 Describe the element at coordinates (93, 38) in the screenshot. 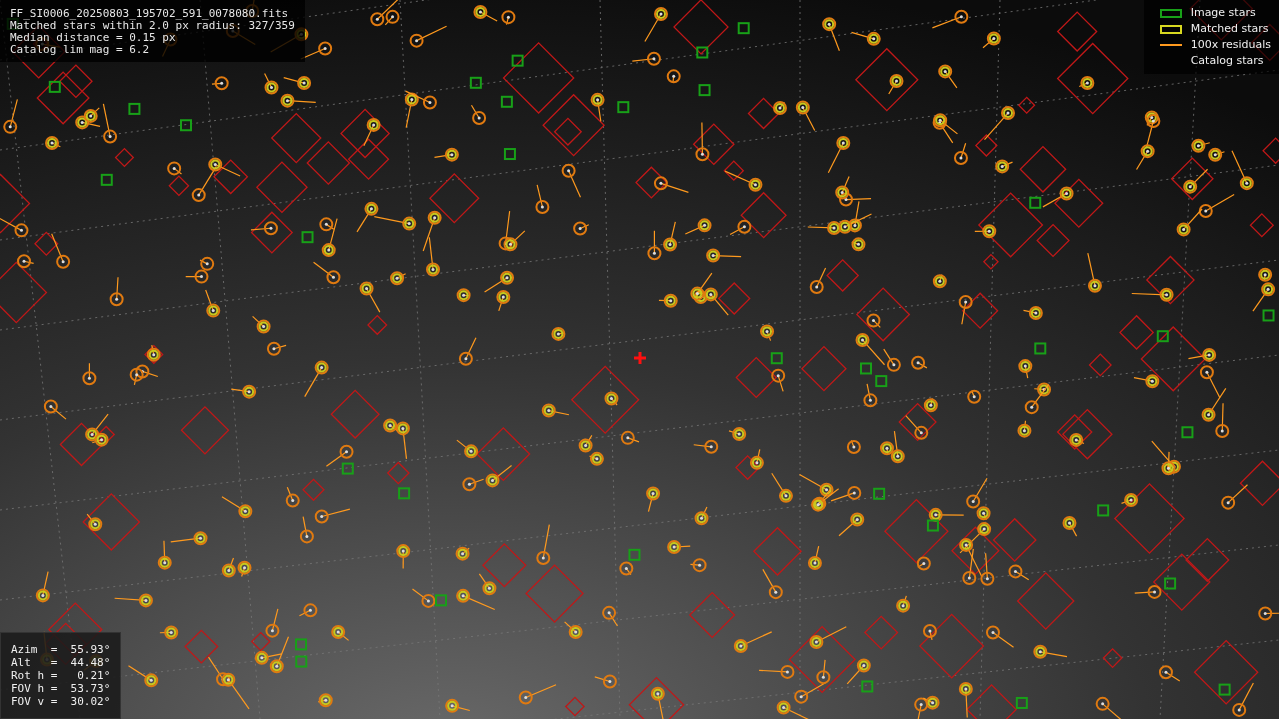

I see `info-text: Median distance = 0.15 px` at that location.